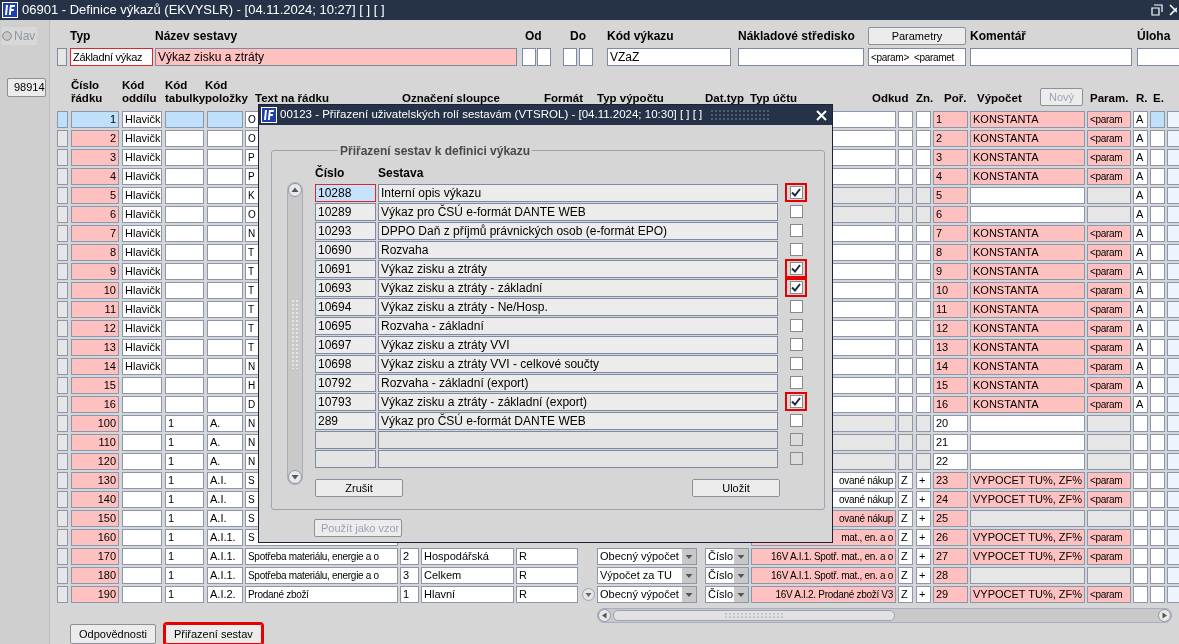 The width and height of the screenshot is (1179, 644). What do you see at coordinates (345, 420) in the screenshot?
I see `input-field: 289` at bounding box center [345, 420].